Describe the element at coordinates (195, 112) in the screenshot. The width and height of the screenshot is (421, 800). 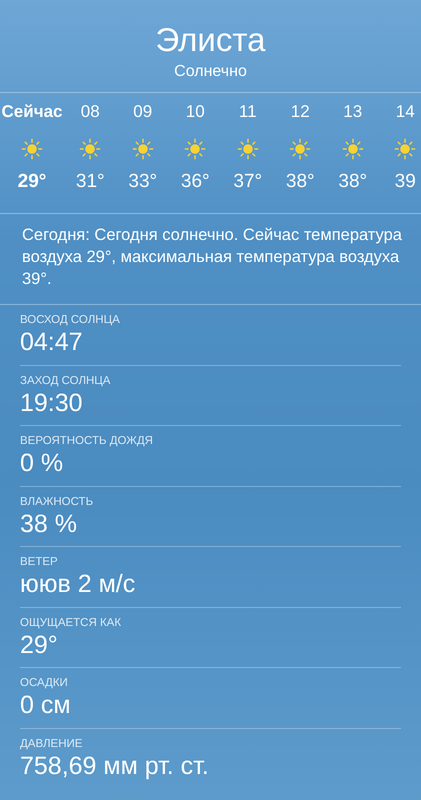
I see `hour-time: 10` at that location.